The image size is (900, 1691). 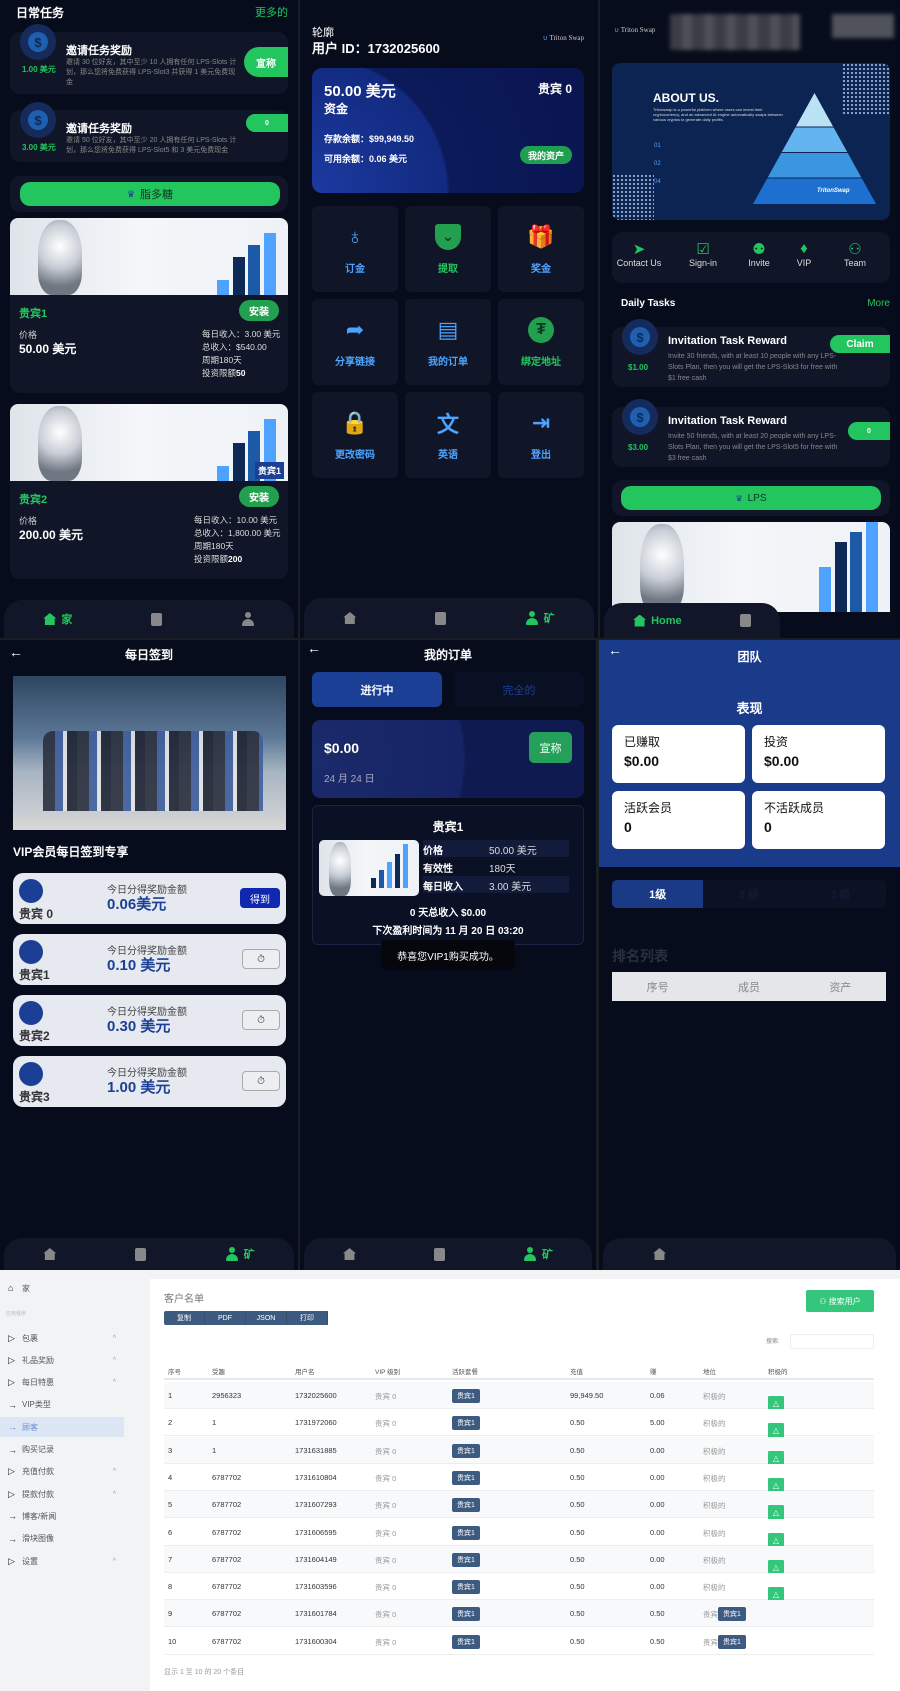 I want to click on price: 200.00 美元, so click(x=51, y=535).